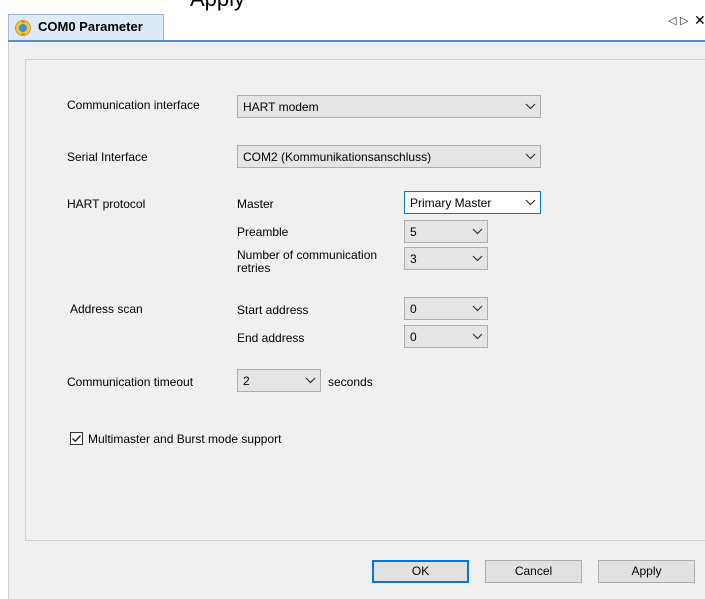  I want to click on serial-interface-value: COM2 (Kommunikationsanschluss), so click(337, 157).